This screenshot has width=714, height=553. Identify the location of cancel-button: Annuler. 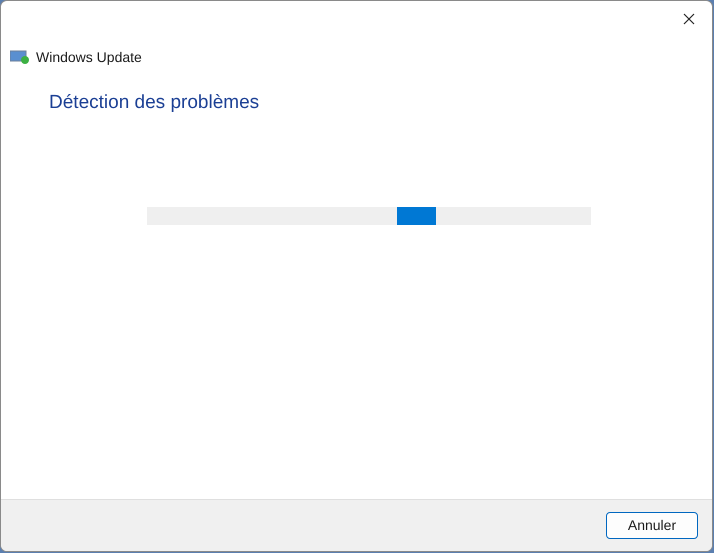
(652, 525).